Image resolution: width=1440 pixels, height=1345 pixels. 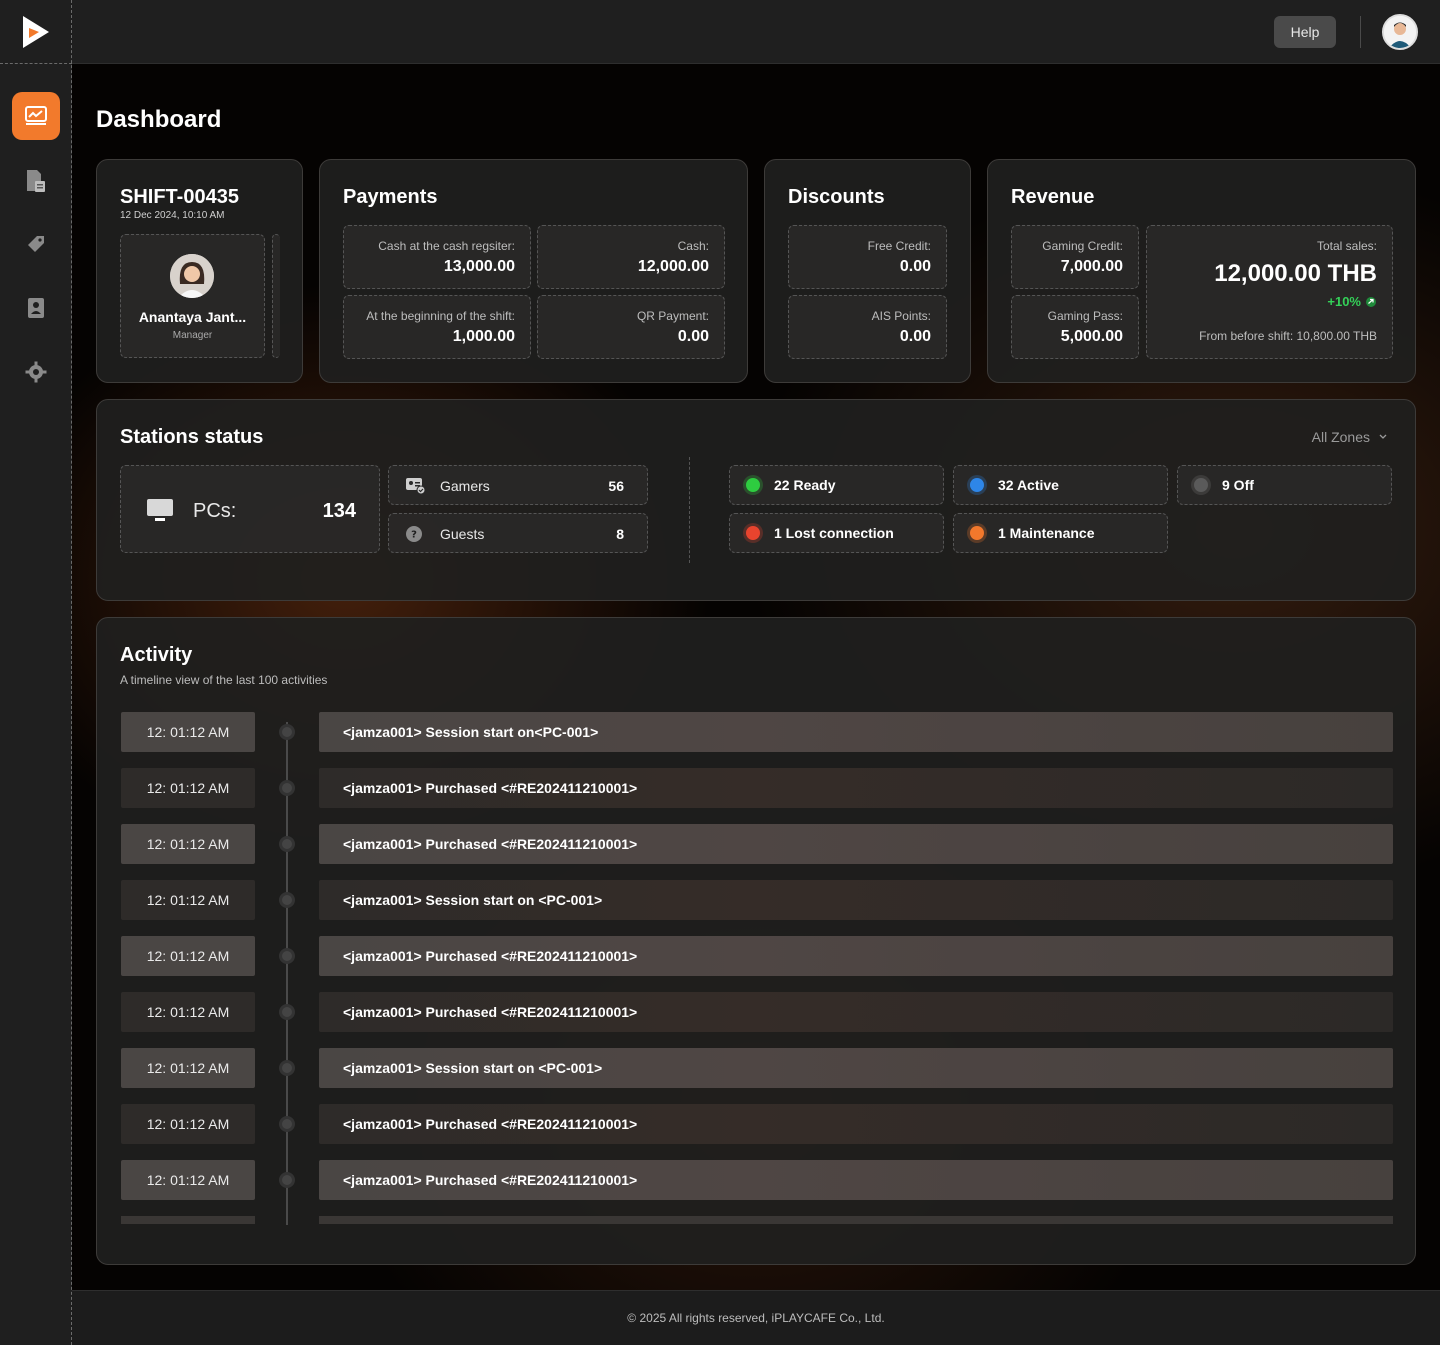 I want to click on activity-row-partial, so click(x=856, y=1220).